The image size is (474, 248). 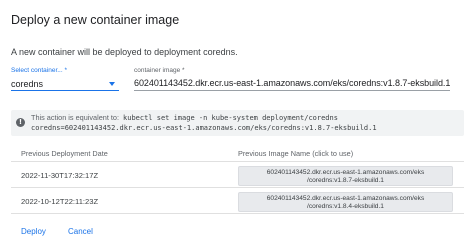 What do you see at coordinates (345, 206) in the screenshot?
I see `image-name-line-2: /coredns:v1.8.4-eksbuild.1` at bounding box center [345, 206].